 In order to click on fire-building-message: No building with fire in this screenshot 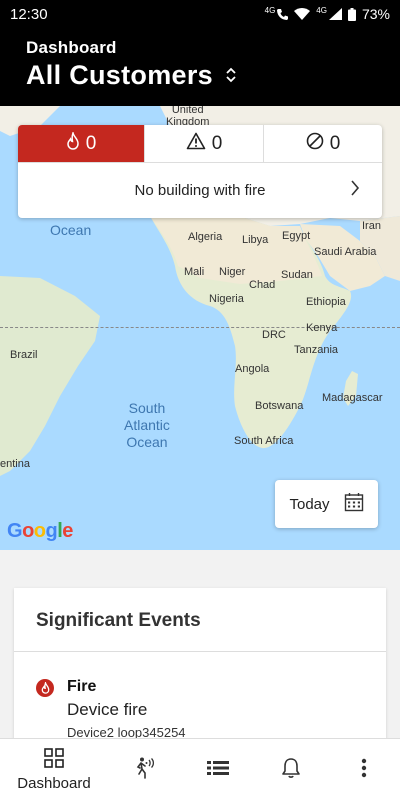, I will do `click(200, 190)`.